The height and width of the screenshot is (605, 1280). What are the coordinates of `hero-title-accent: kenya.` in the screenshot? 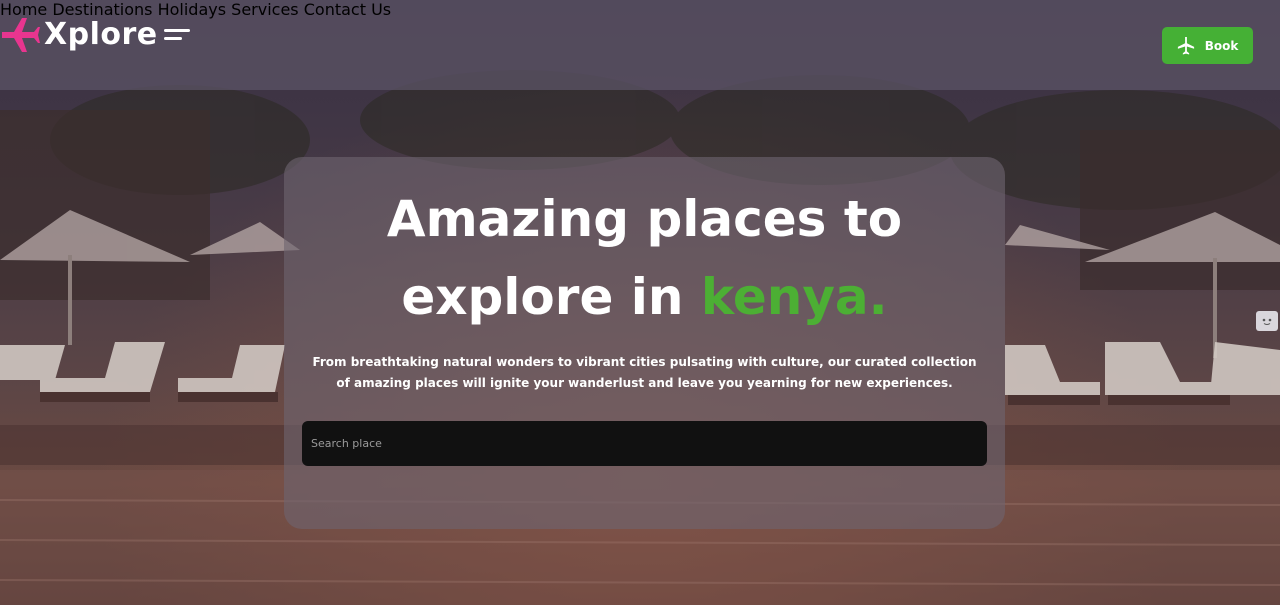 It's located at (794, 297).